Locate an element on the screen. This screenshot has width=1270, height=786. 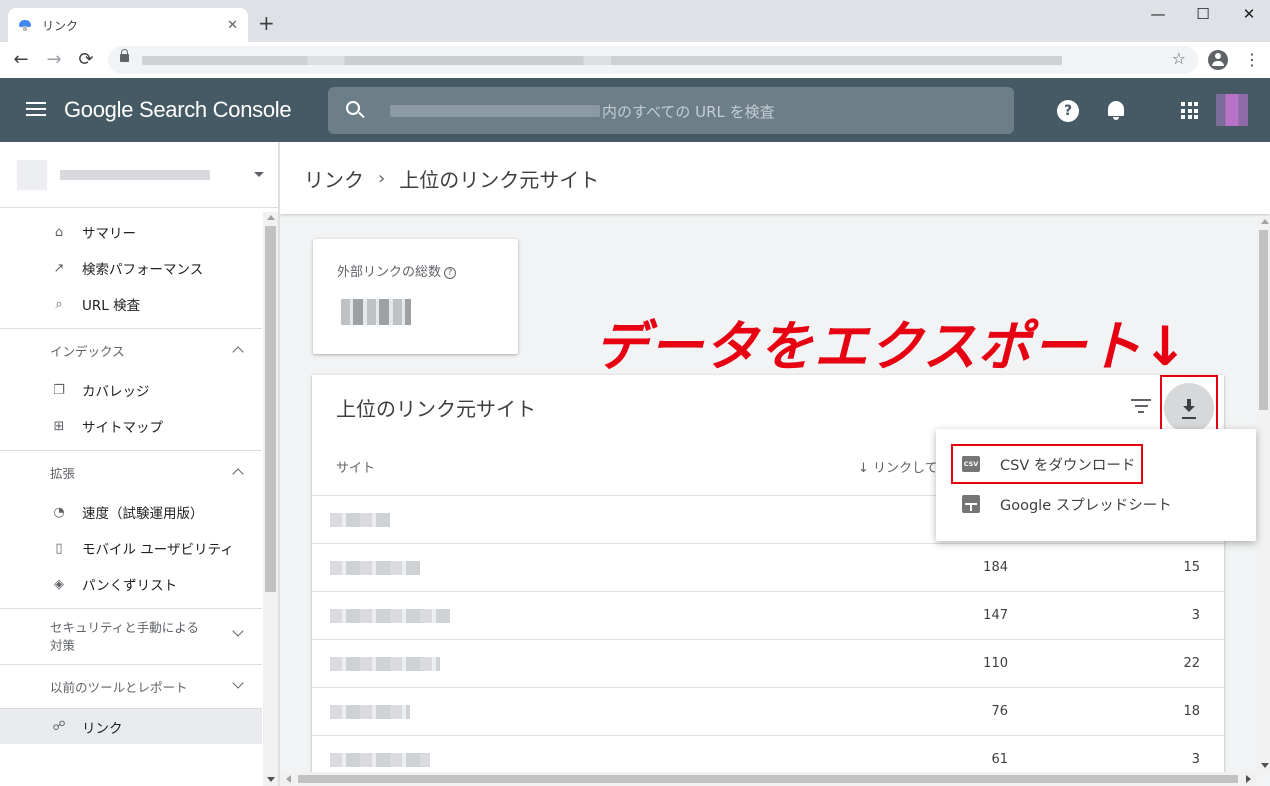
section-label: 以前のツールとレポート is located at coordinates (119, 687).